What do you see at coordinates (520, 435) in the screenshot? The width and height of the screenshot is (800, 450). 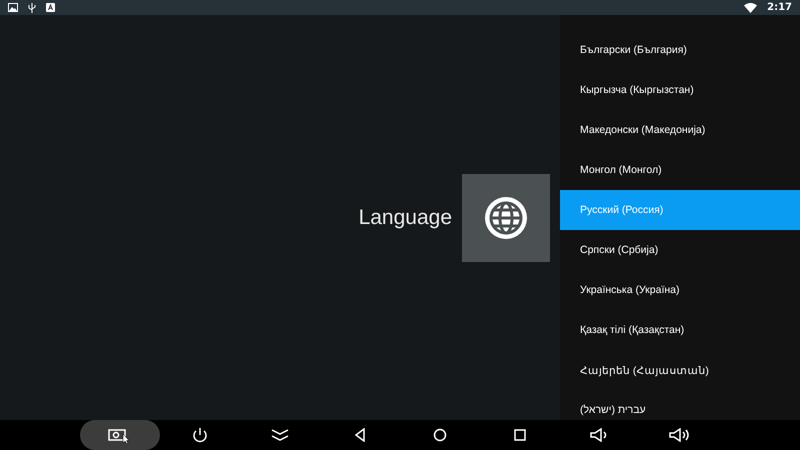 I see `recents-icon` at bounding box center [520, 435].